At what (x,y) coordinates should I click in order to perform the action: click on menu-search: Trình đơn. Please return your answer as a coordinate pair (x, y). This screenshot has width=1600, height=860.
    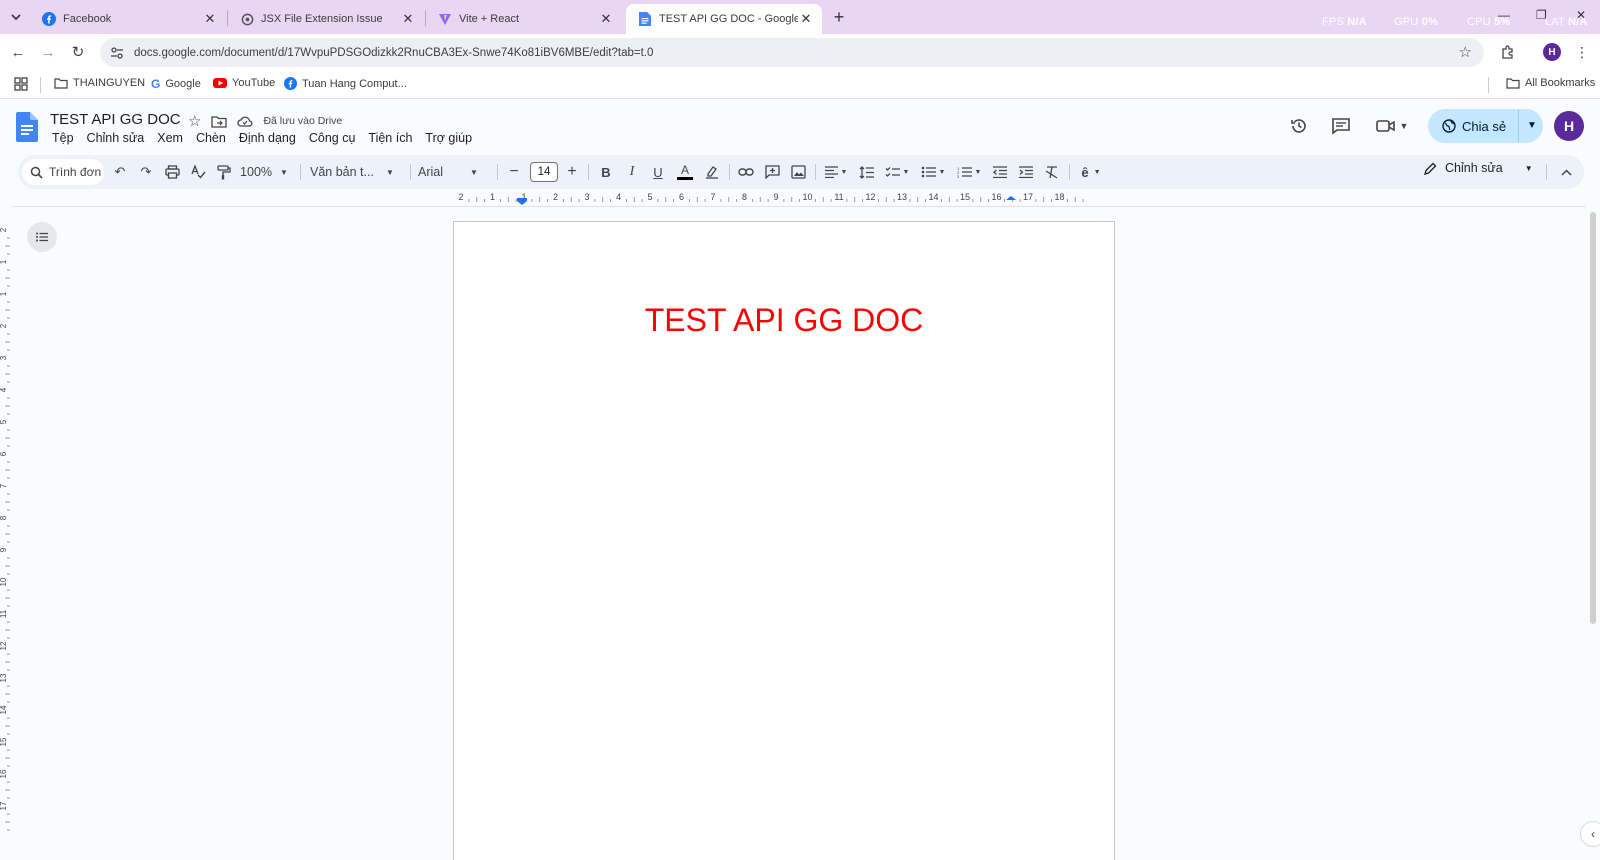
    Looking at the image, I should click on (63, 172).